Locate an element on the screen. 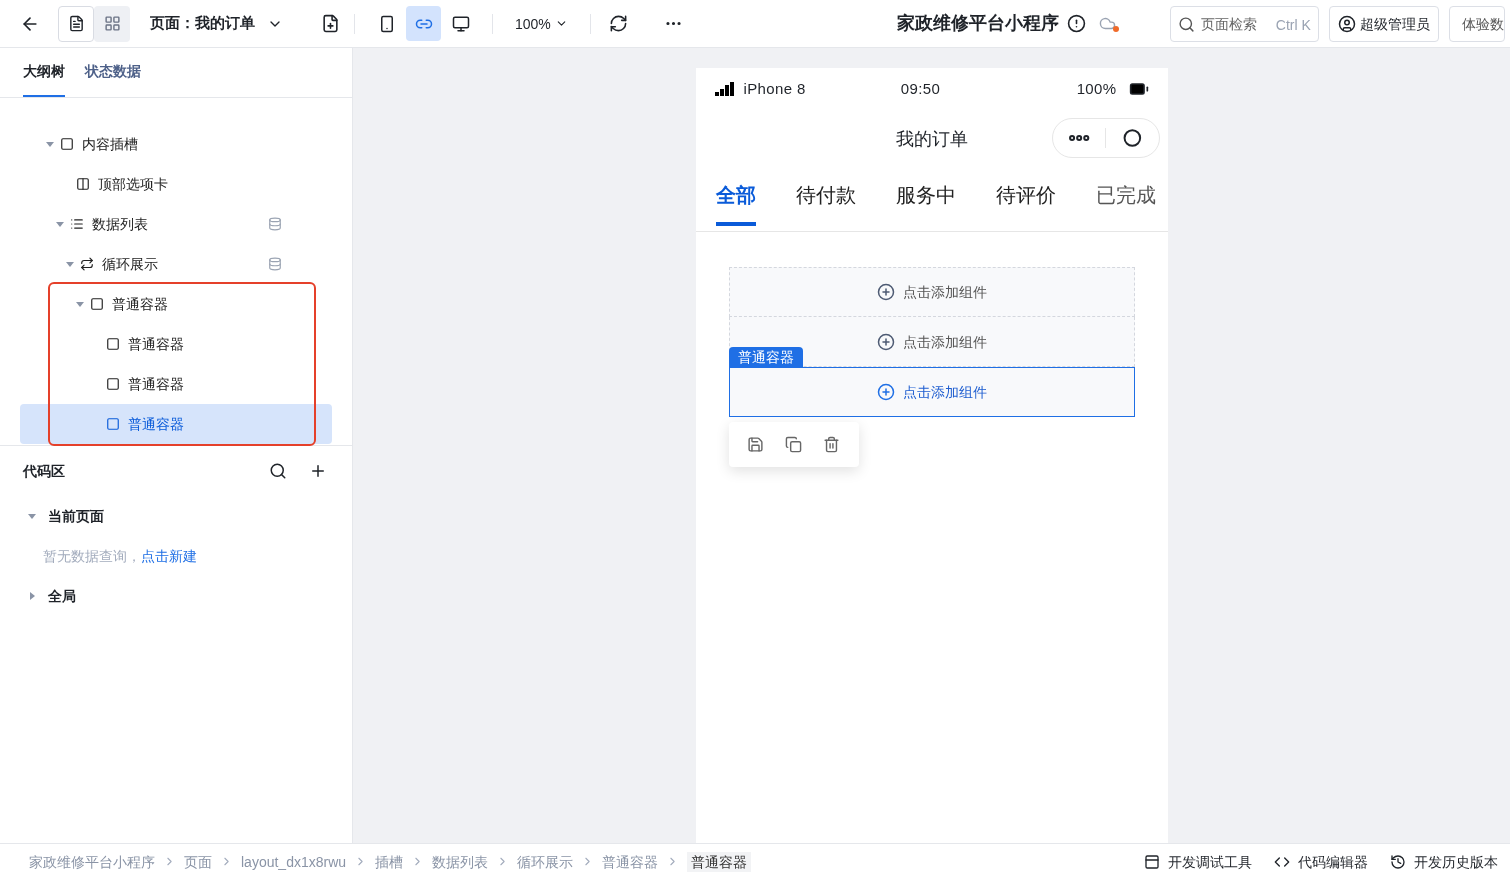  add-icon is located at coordinates (318, 471).